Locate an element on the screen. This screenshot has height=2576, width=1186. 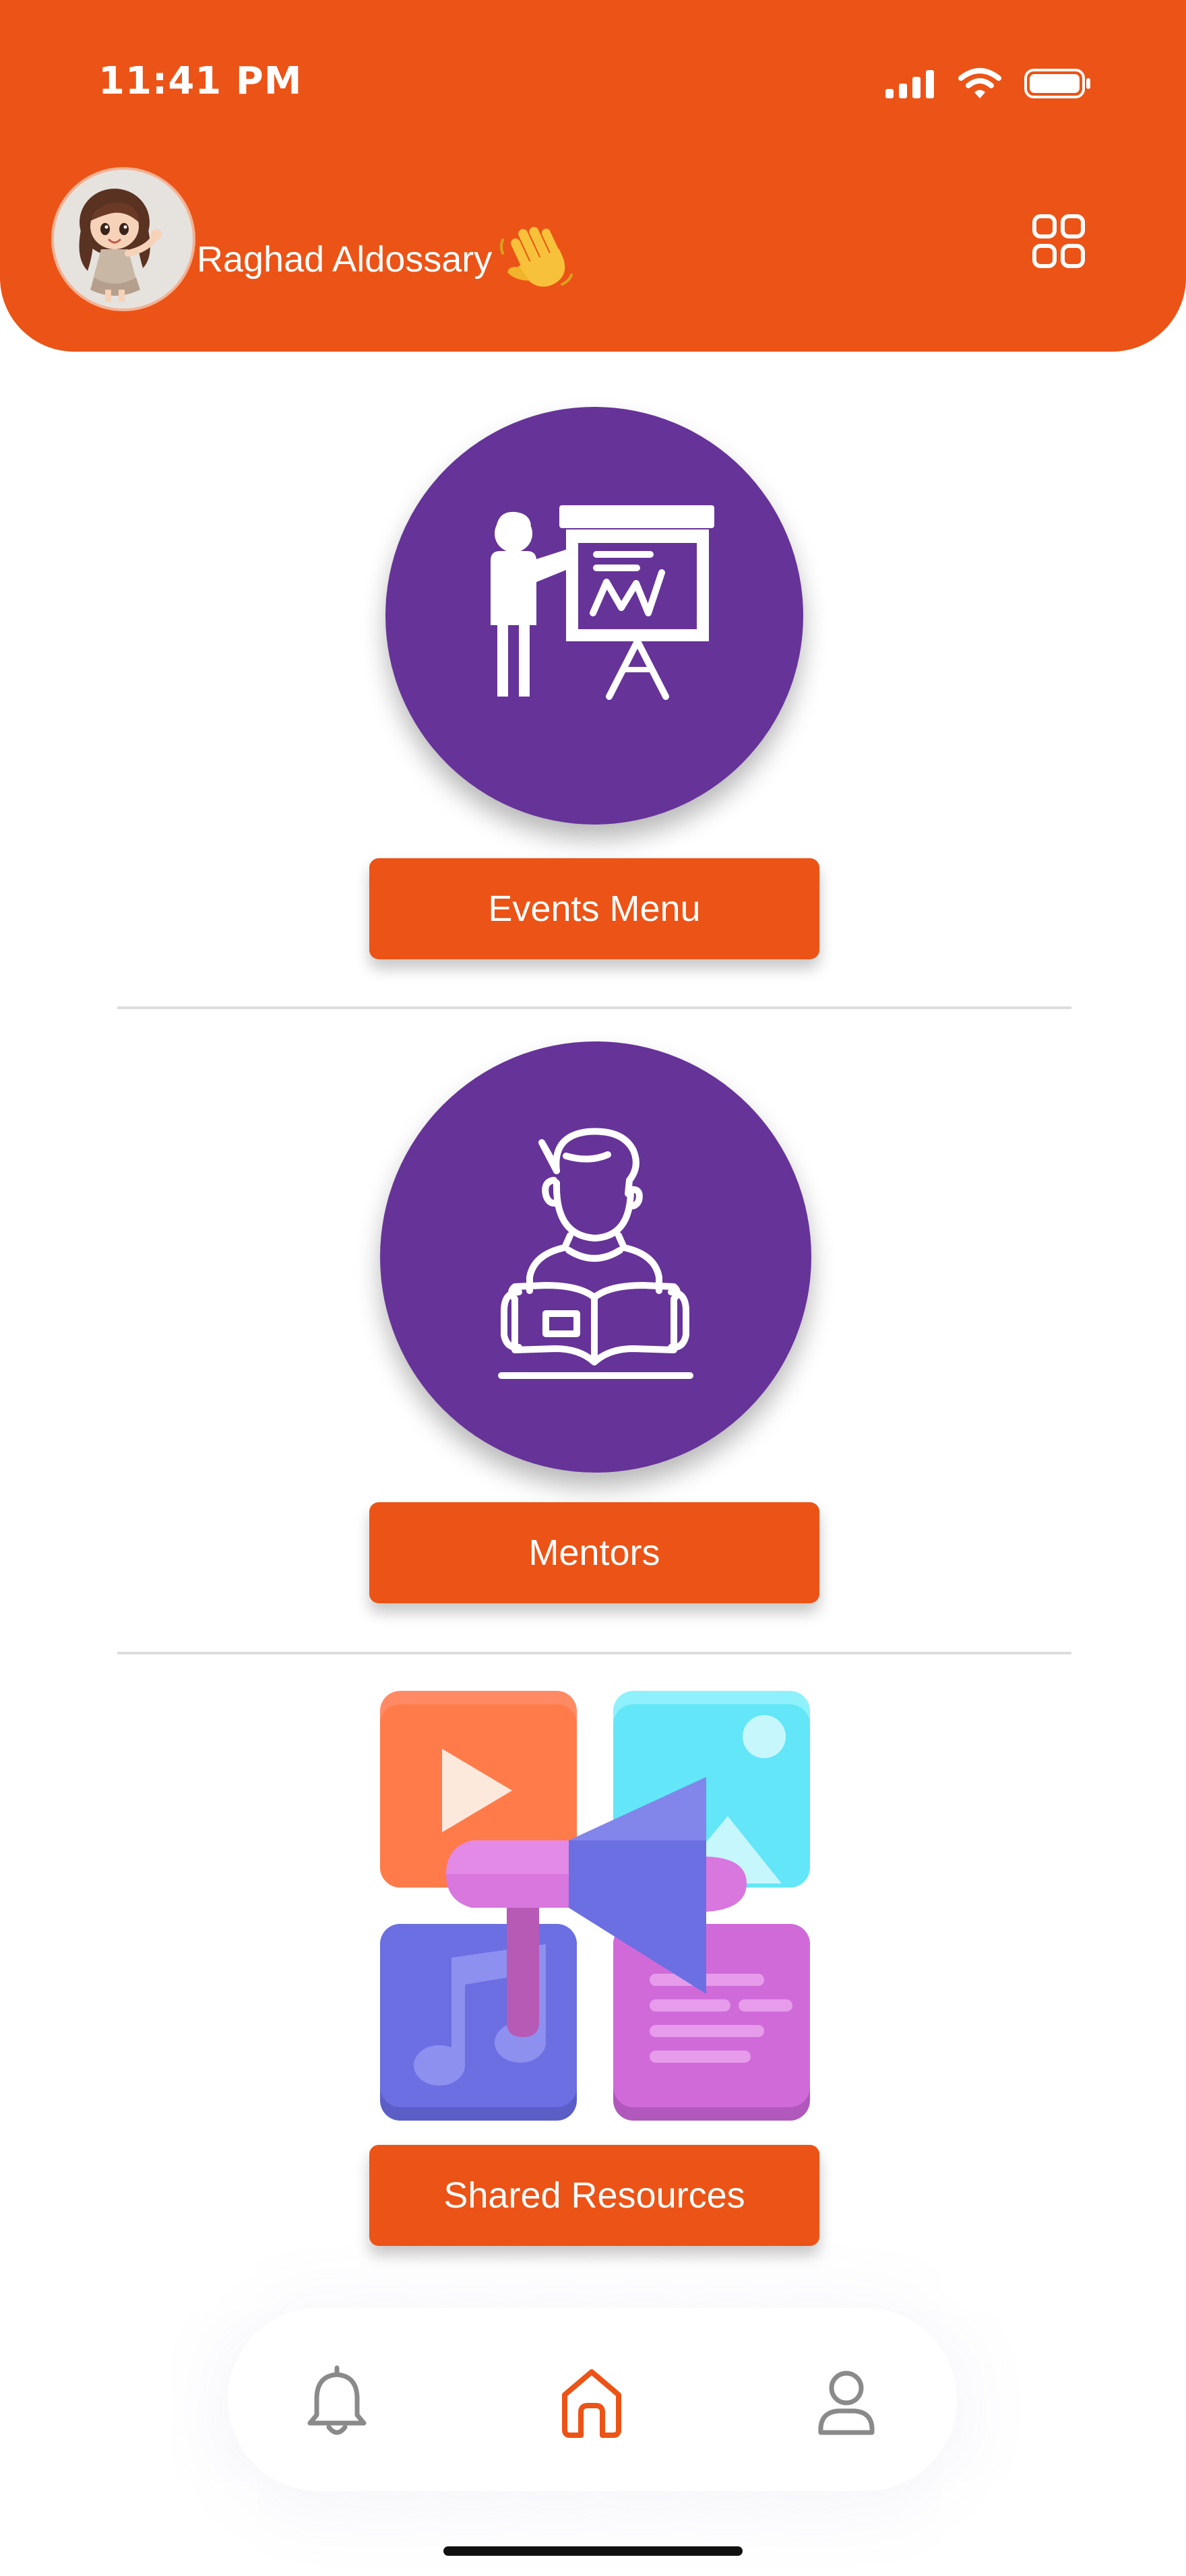
events-menu-button: Events Menu is located at coordinates (594, 908).